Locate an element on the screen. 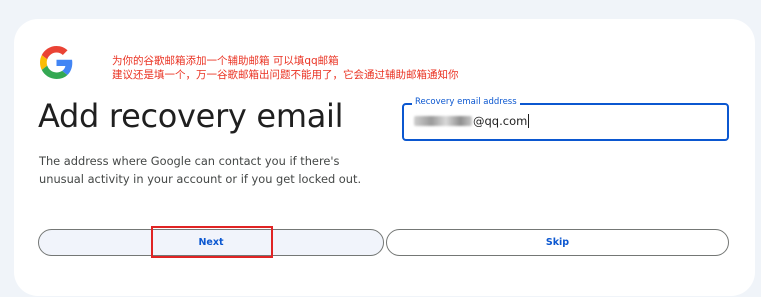  recovery-email-label: Recovery email address is located at coordinates (466, 102).